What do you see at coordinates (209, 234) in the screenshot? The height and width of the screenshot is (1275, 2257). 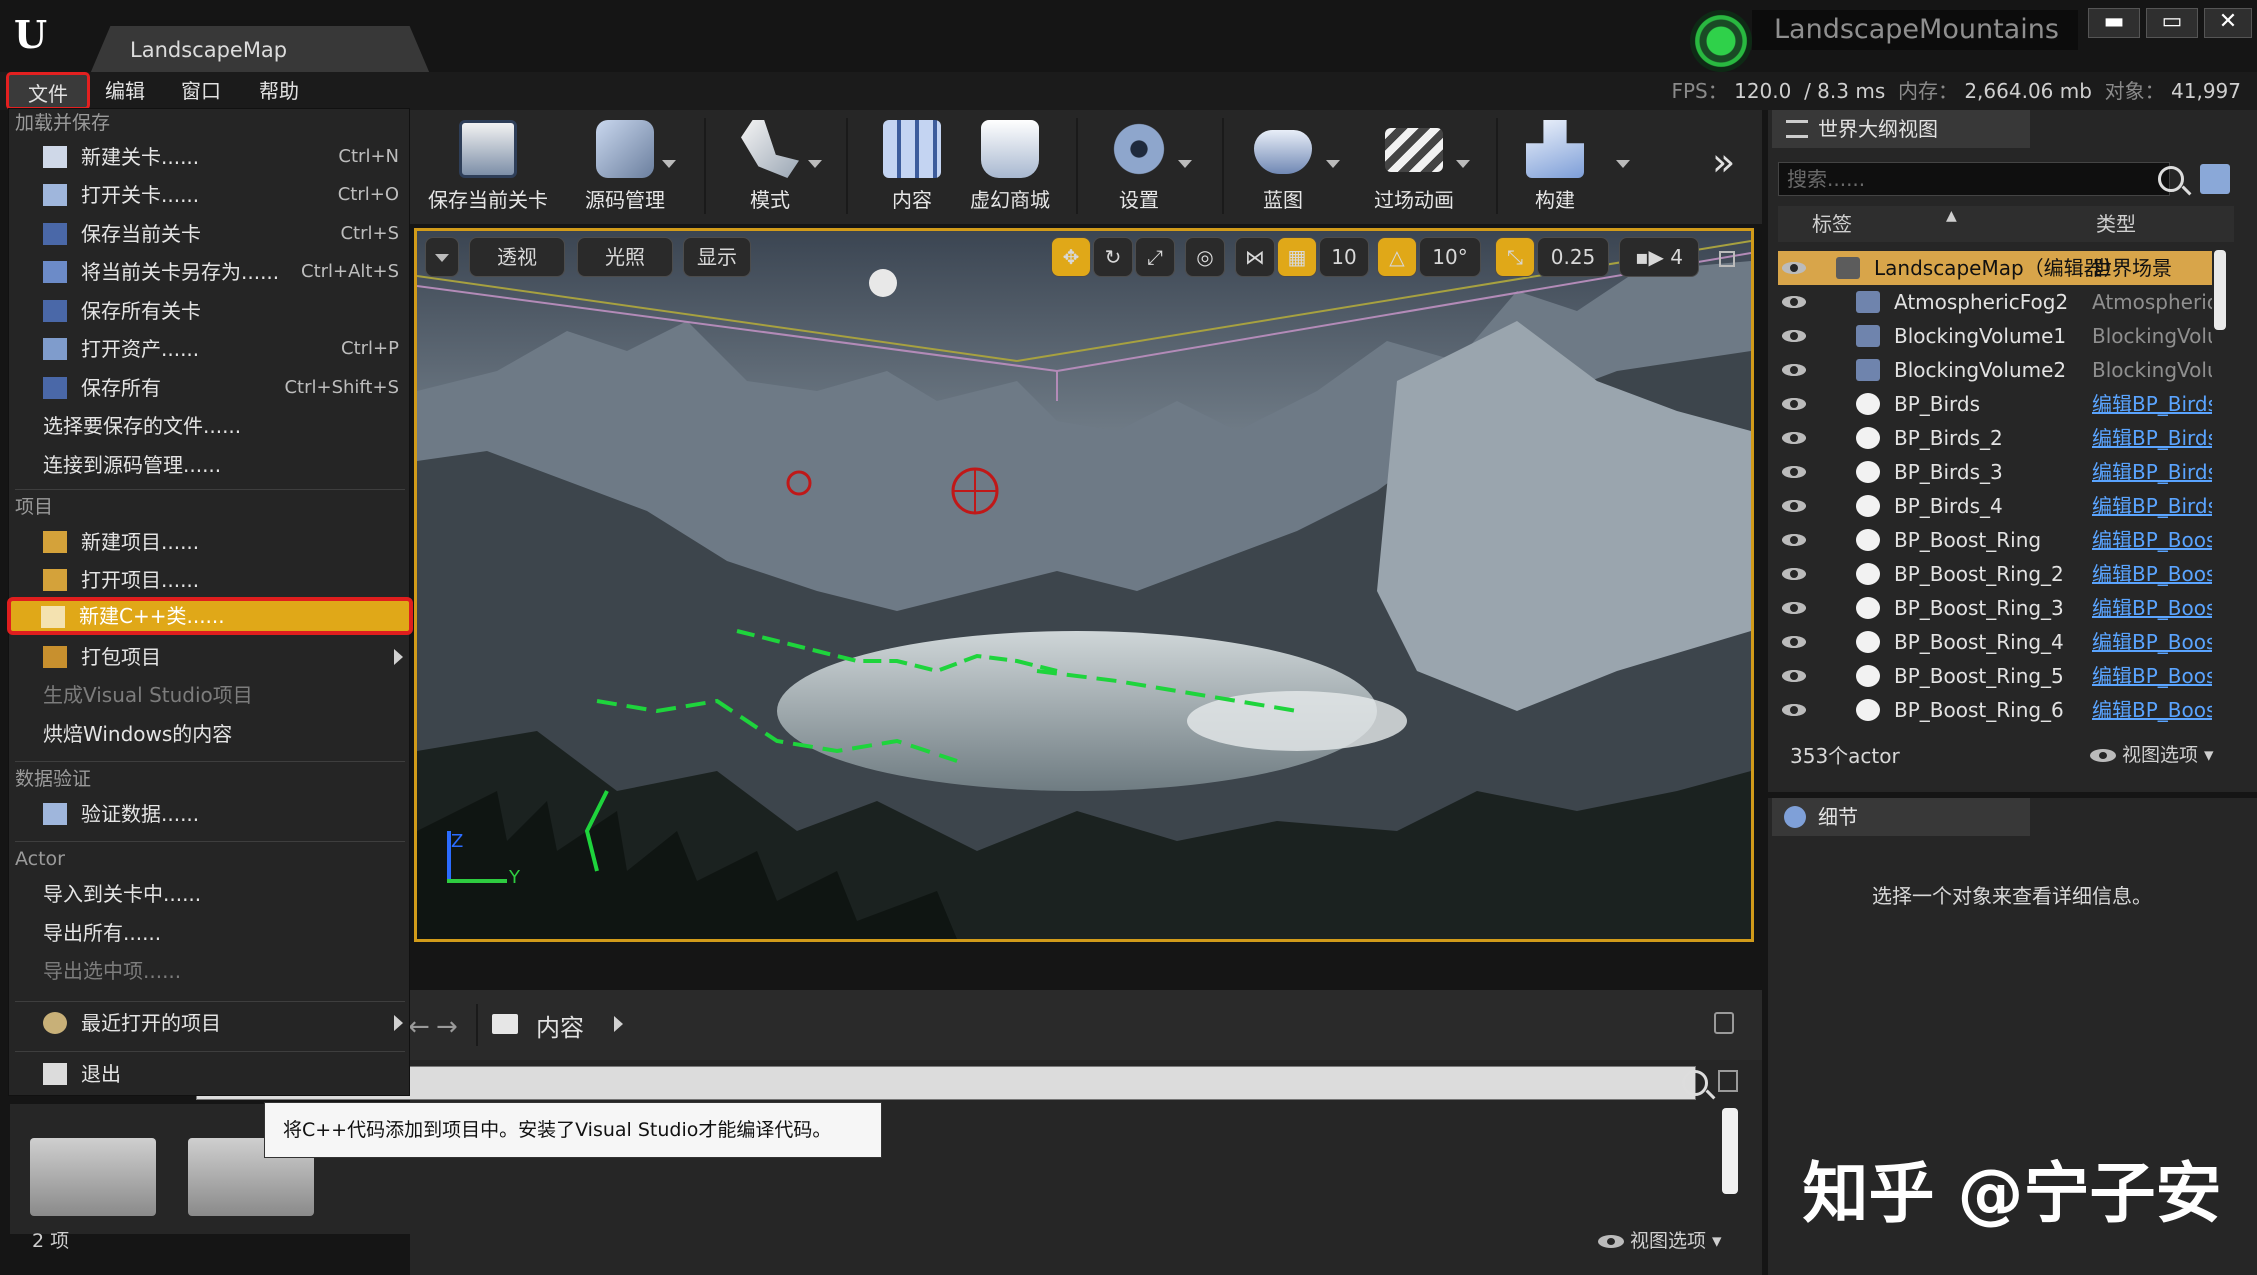 I see `menu-item-save-current: 保存当前关卡 Ctrl+S` at bounding box center [209, 234].